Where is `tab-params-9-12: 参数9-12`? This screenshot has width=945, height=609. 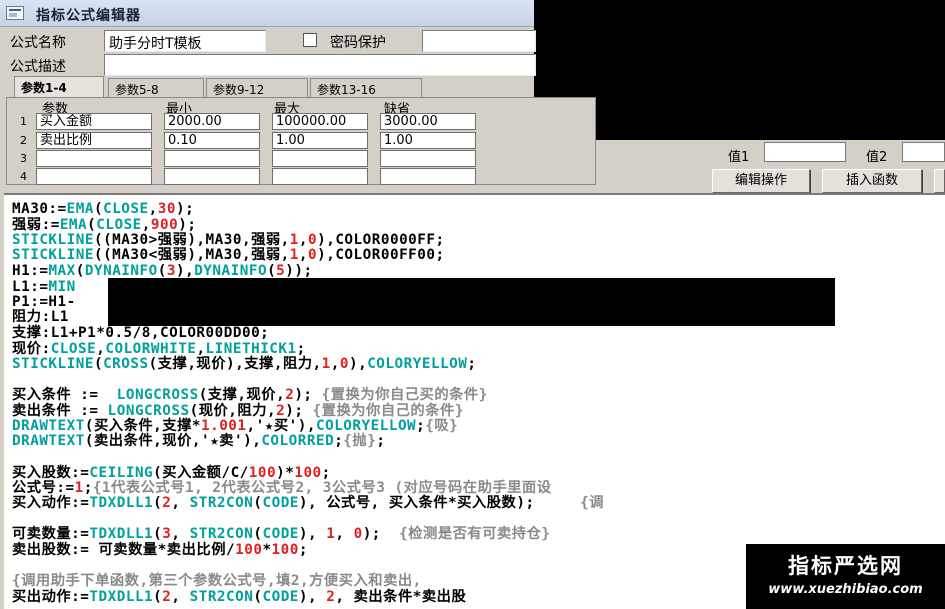
tab-params-9-12: 参数9-12 is located at coordinates (257, 88).